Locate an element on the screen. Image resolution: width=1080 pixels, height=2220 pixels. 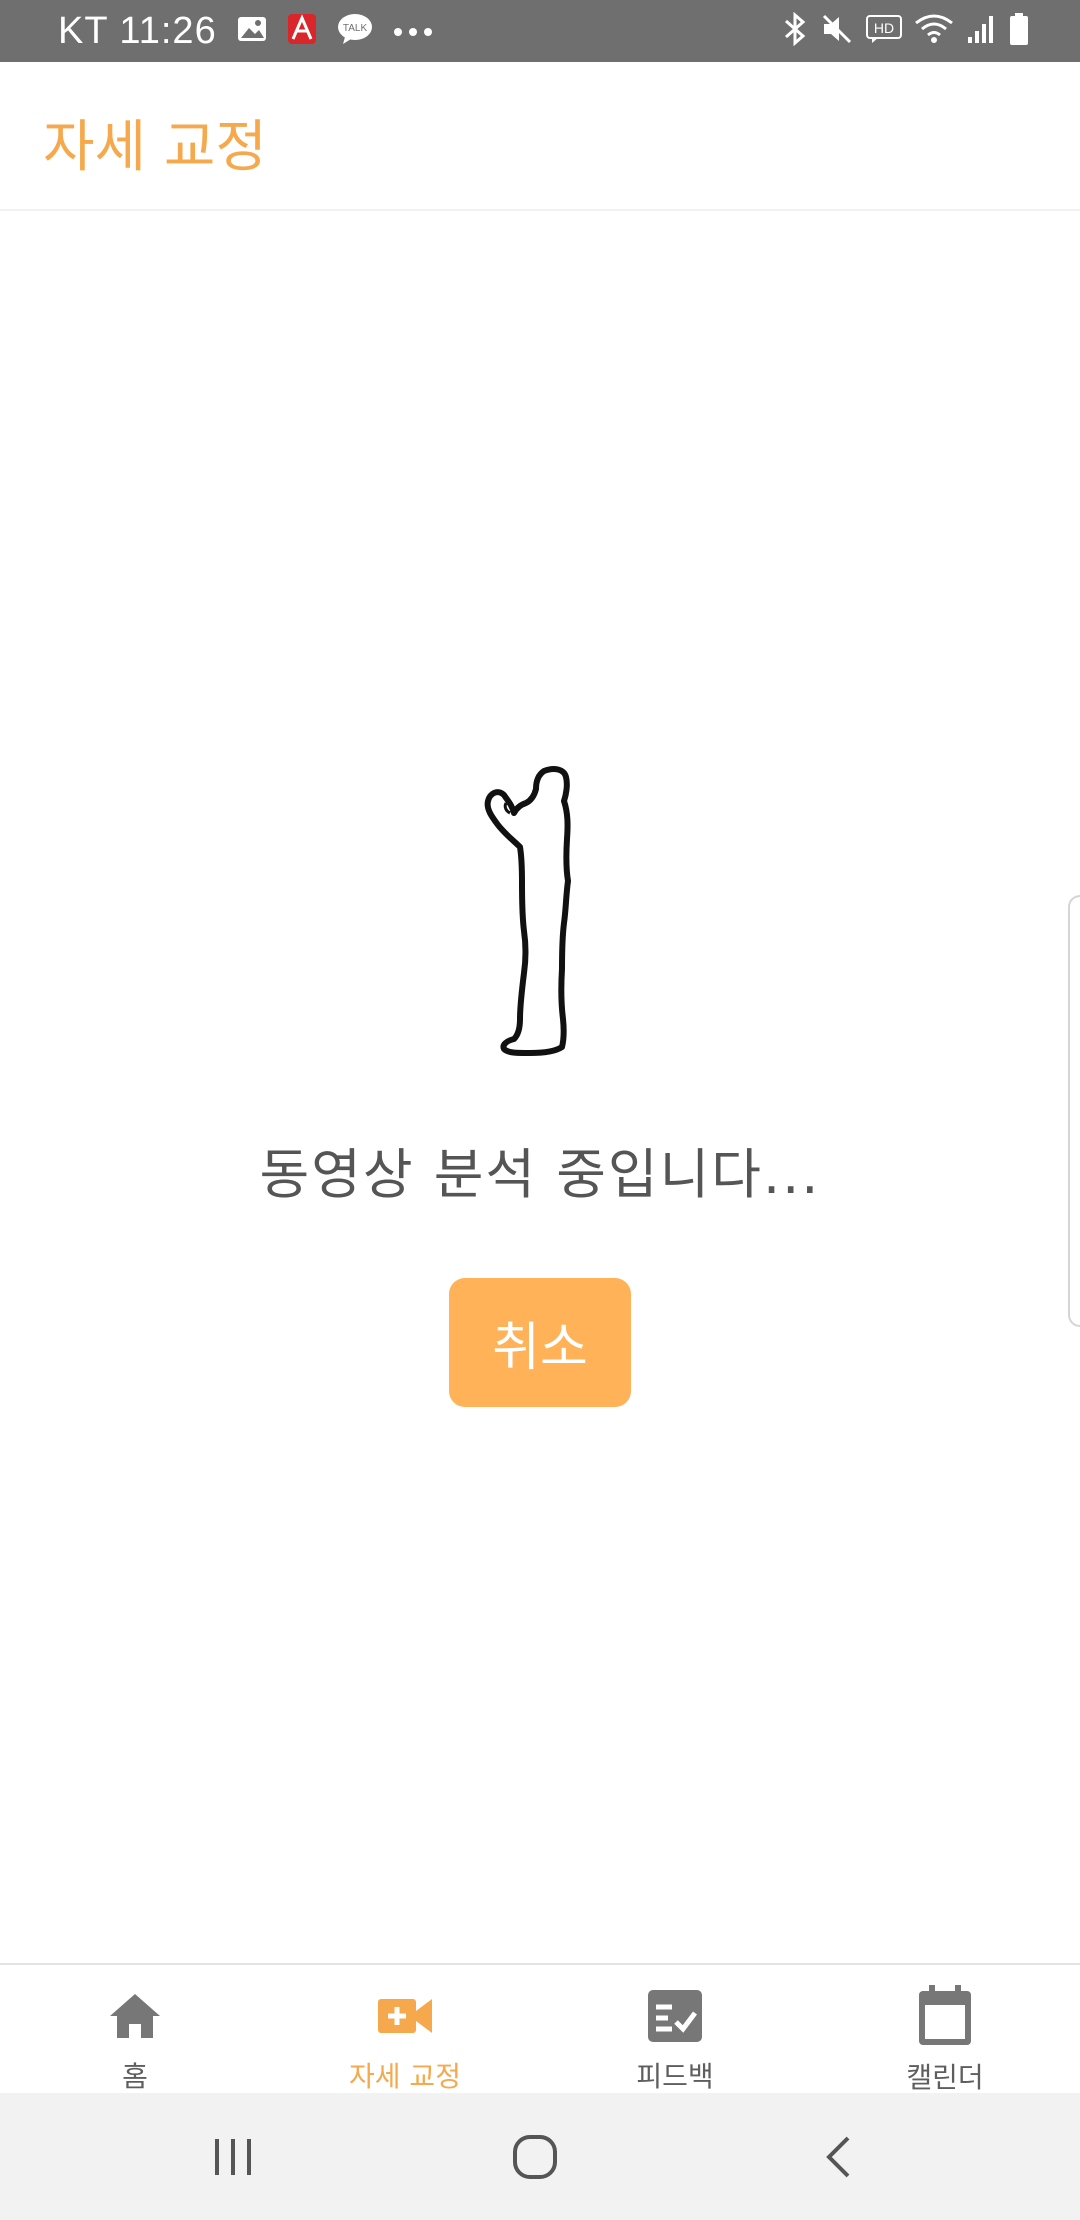
nav-label-calendar: 캘린더 is located at coordinates (945, 2077).